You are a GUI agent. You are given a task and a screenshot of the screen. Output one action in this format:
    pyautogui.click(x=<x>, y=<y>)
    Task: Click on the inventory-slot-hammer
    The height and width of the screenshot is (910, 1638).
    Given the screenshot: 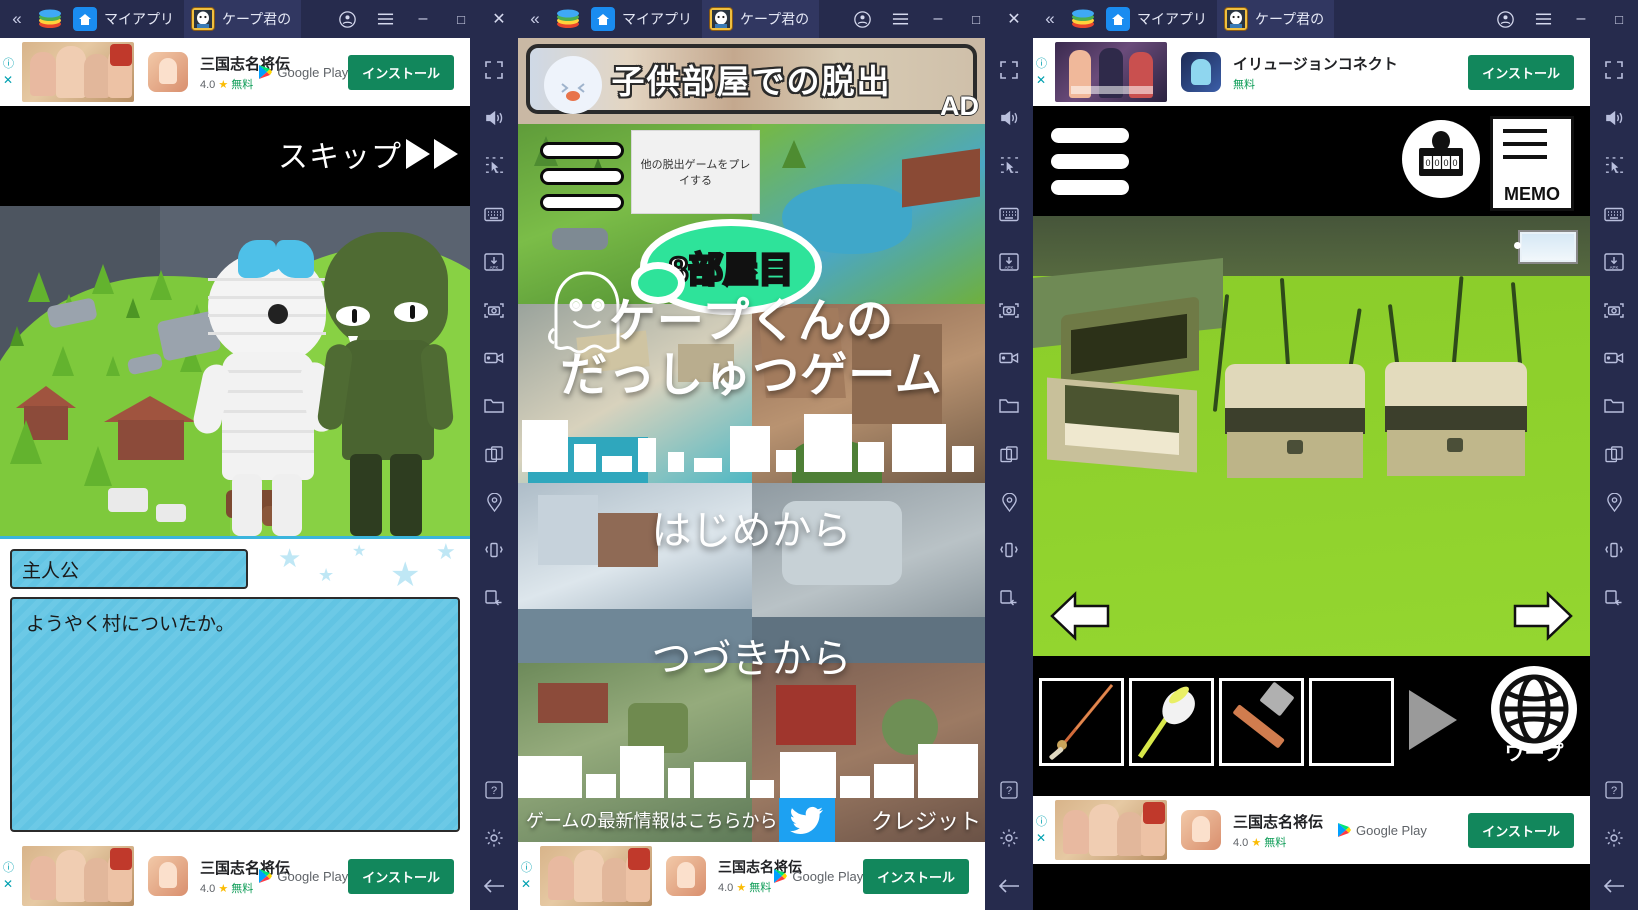 What is the action you would take?
    pyautogui.click(x=1261, y=722)
    